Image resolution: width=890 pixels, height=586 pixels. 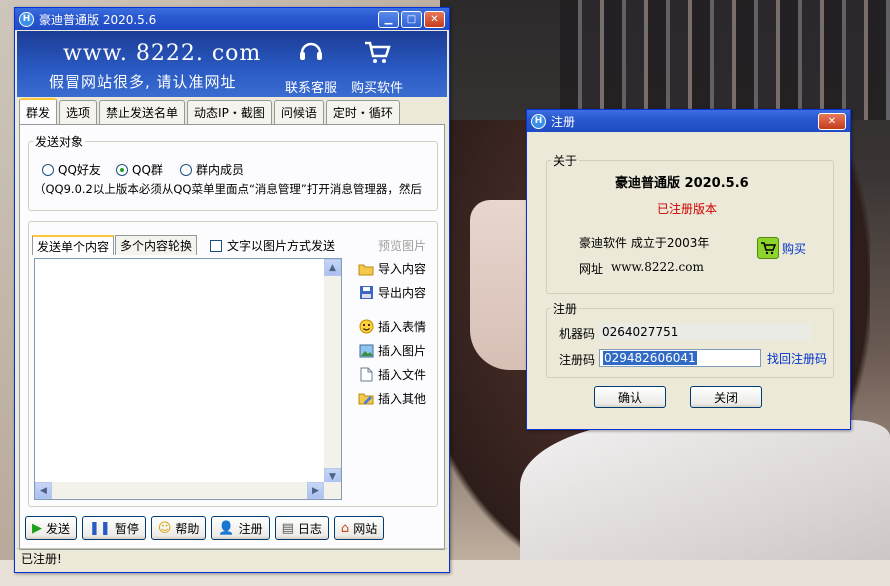 I want to click on reg-code-input: 029482606041, so click(x=680, y=358).